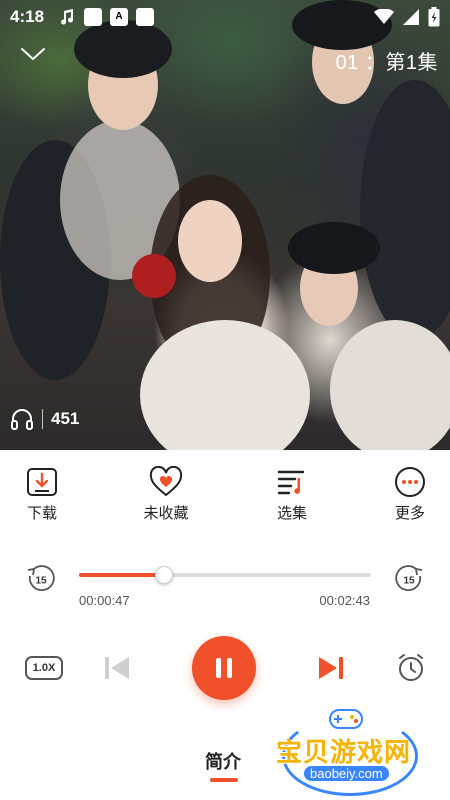 The image size is (450, 800). I want to click on signal-icon, so click(411, 17).